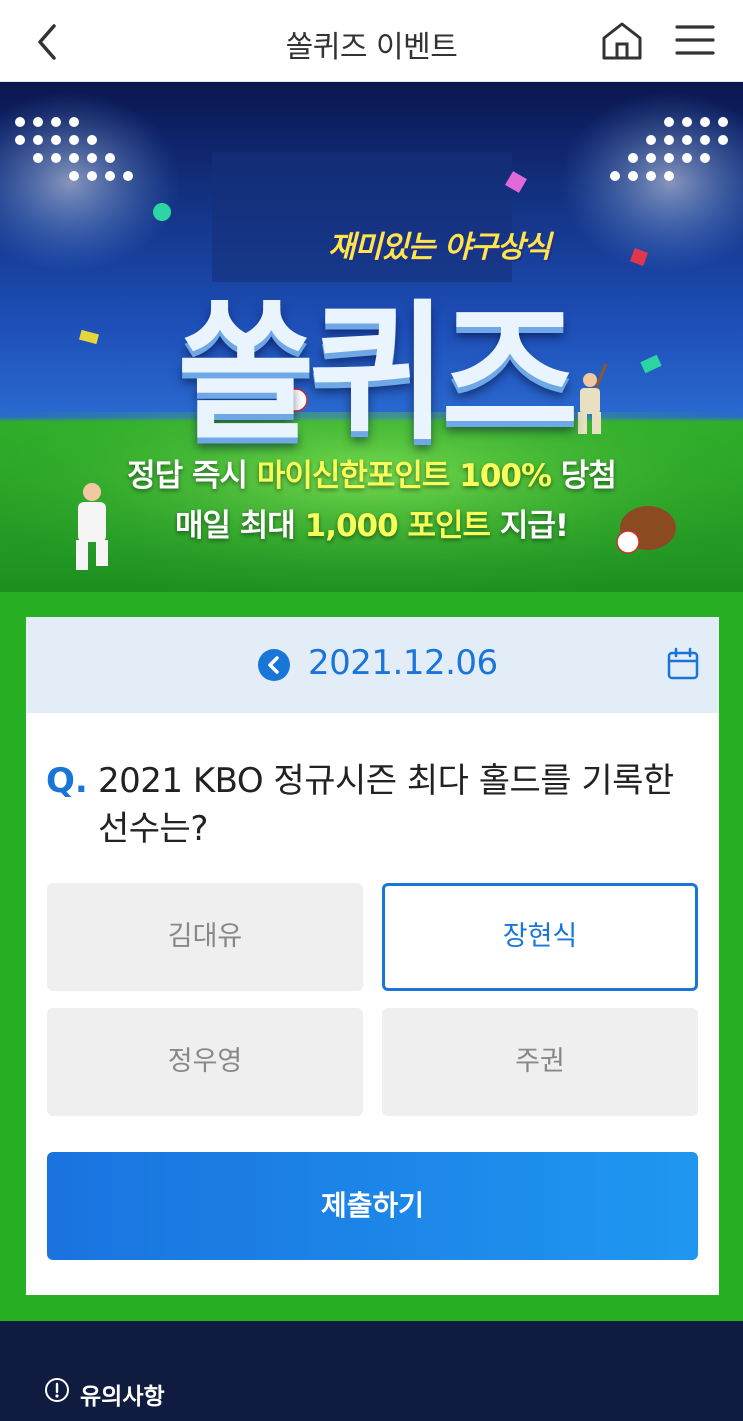  Describe the element at coordinates (540, 937) in the screenshot. I see `answer-option-2: 장현식` at that location.